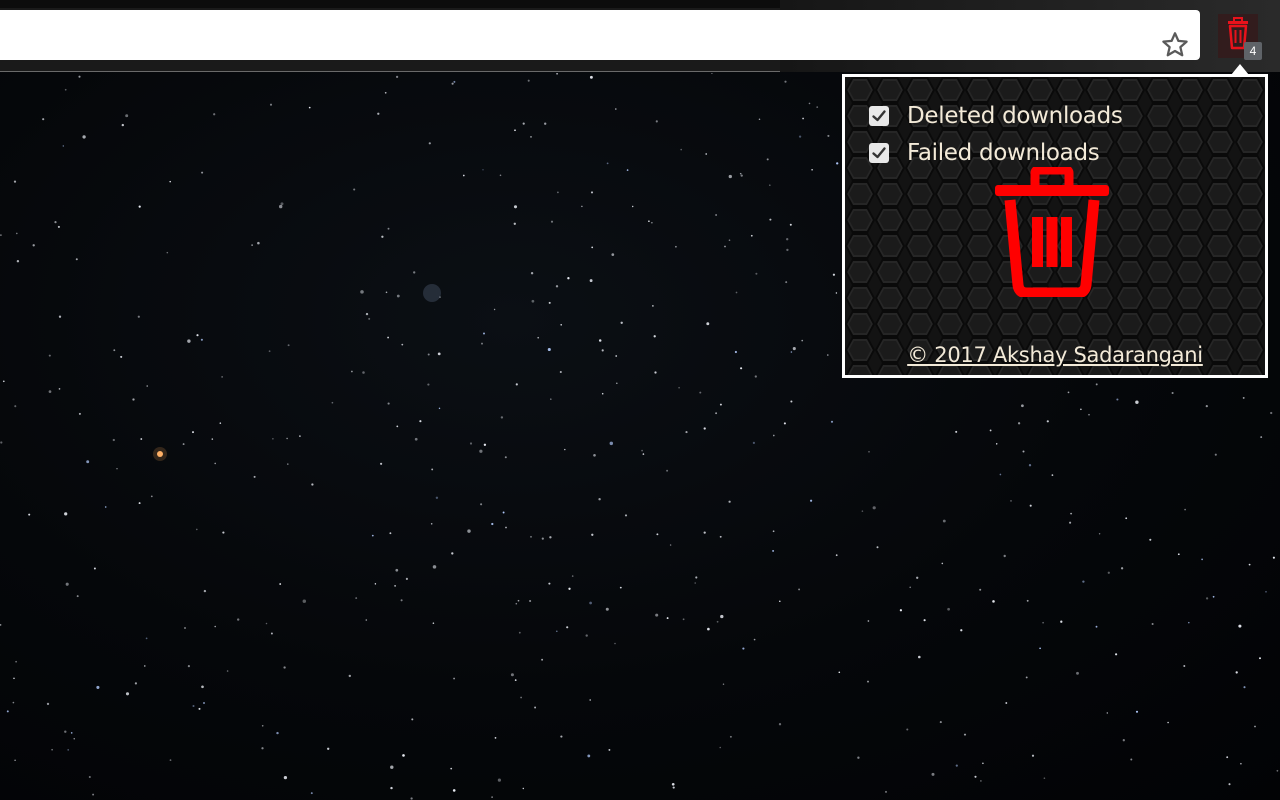 This screenshot has width=1280, height=800. What do you see at coordinates (879, 116) in the screenshot?
I see `checkbox-deleted-downloads` at bounding box center [879, 116].